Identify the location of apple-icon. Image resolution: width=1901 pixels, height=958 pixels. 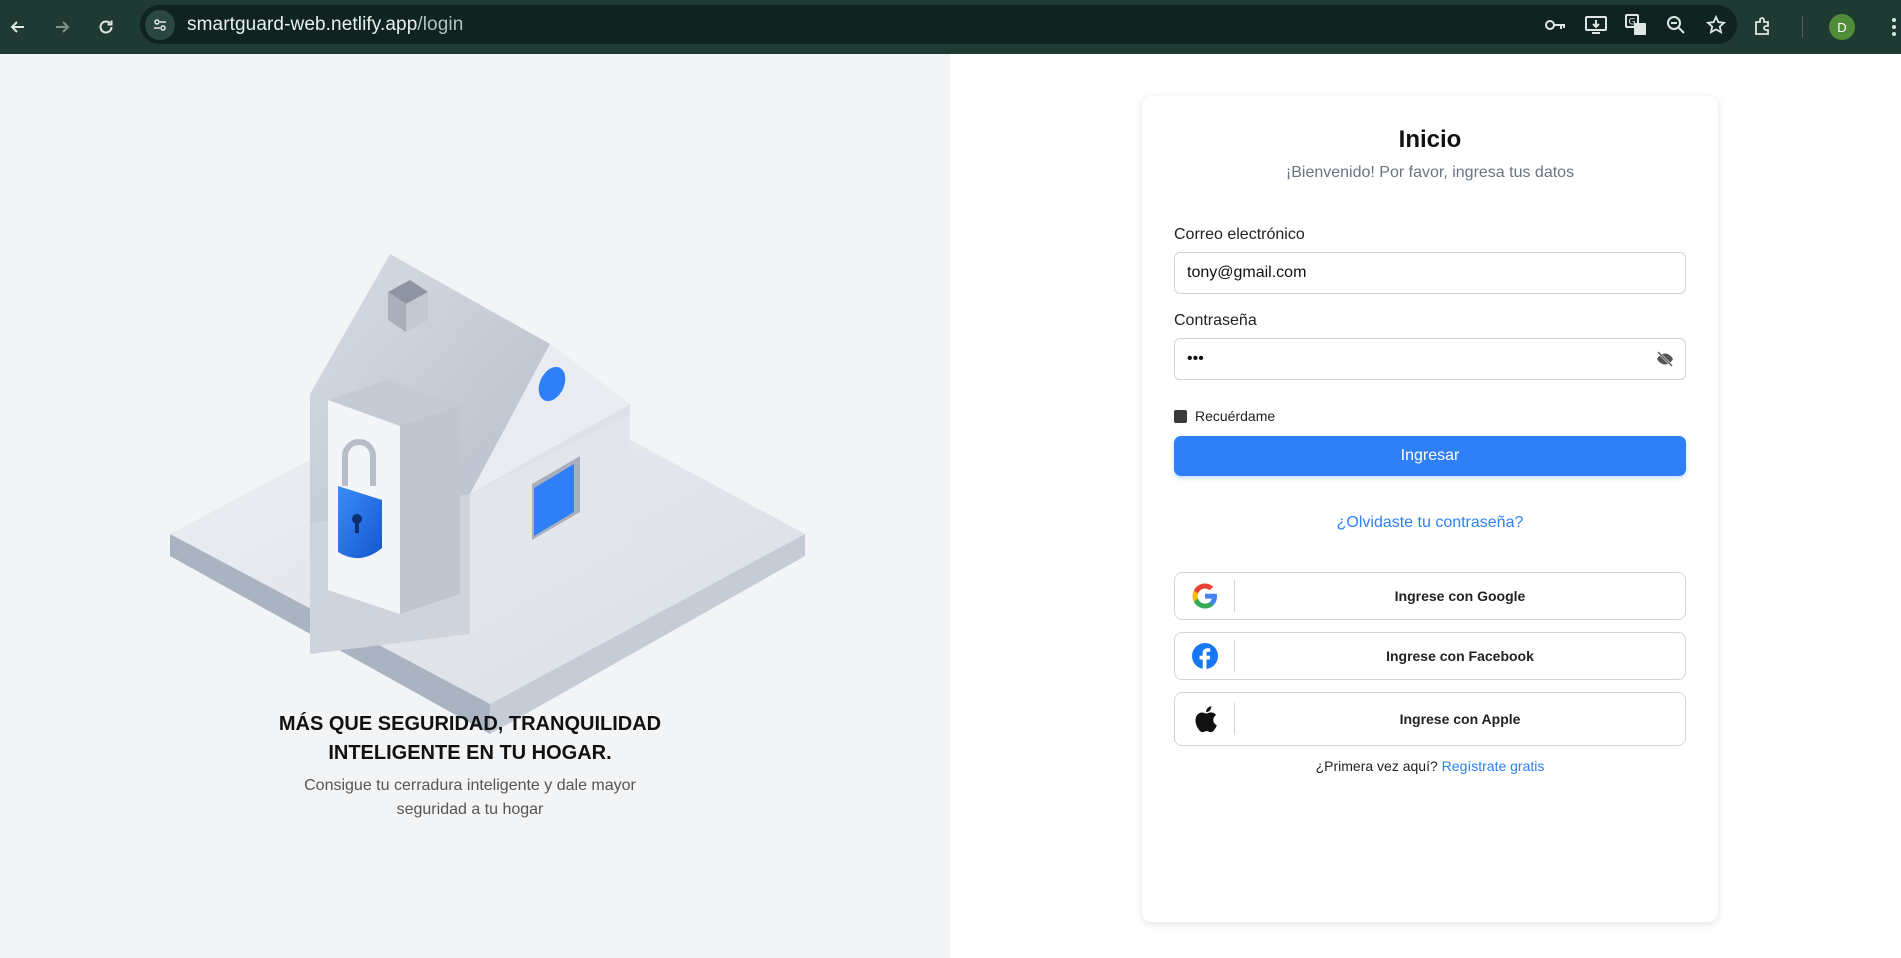
(1205, 719).